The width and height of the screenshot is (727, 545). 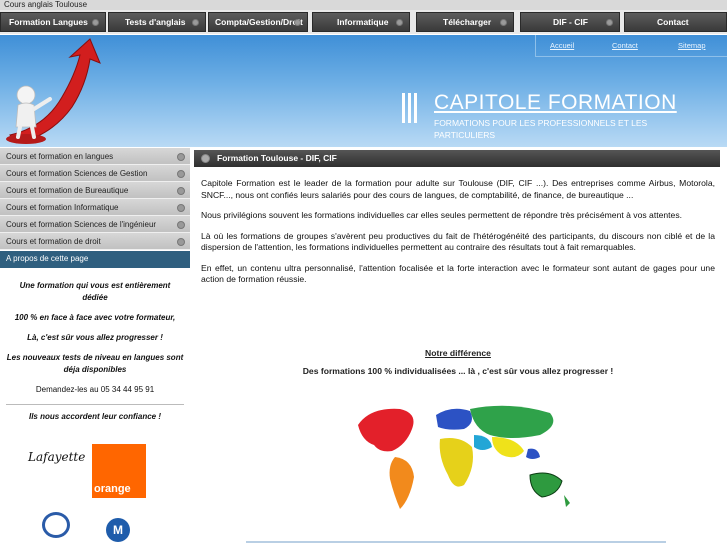 I want to click on sncf-logo-icon, so click(x=56, y=525).